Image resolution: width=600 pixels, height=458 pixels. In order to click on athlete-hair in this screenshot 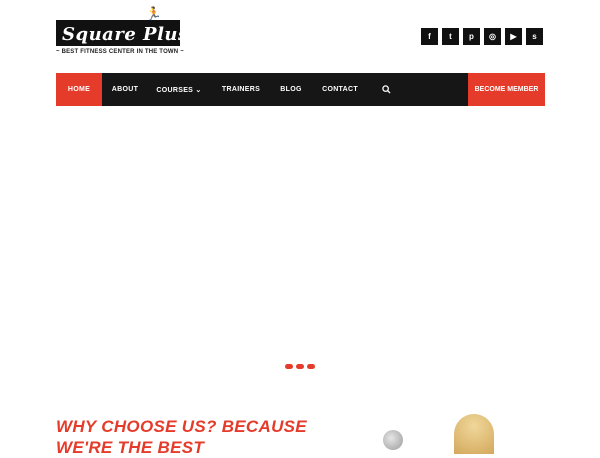, I will do `click(430, 136)`.